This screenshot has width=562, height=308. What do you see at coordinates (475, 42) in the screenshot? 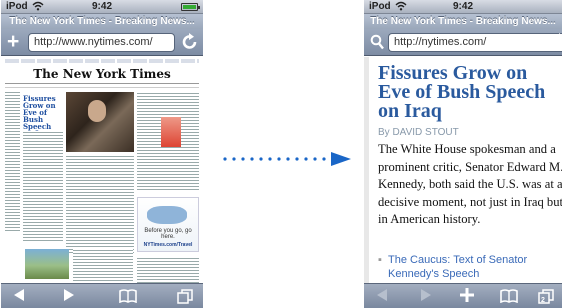
I see `url-field: http://nytimes.com/` at bounding box center [475, 42].